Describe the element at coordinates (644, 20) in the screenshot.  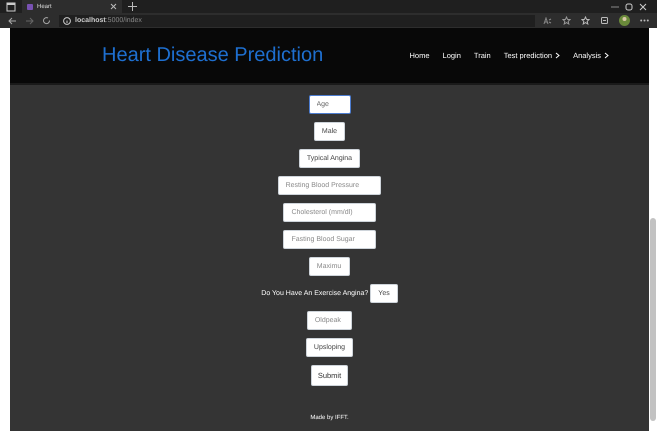
I see `more-icon` at that location.